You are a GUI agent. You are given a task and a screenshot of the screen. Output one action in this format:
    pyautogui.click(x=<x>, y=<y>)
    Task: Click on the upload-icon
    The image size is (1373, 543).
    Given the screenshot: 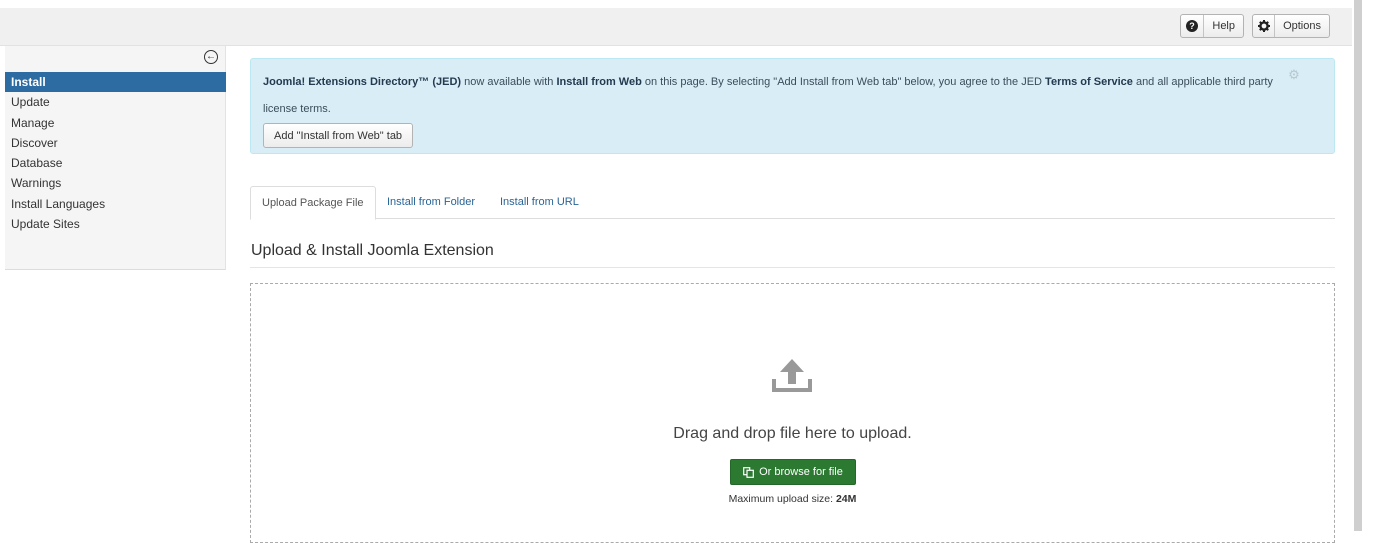 What is the action you would take?
    pyautogui.click(x=792, y=375)
    